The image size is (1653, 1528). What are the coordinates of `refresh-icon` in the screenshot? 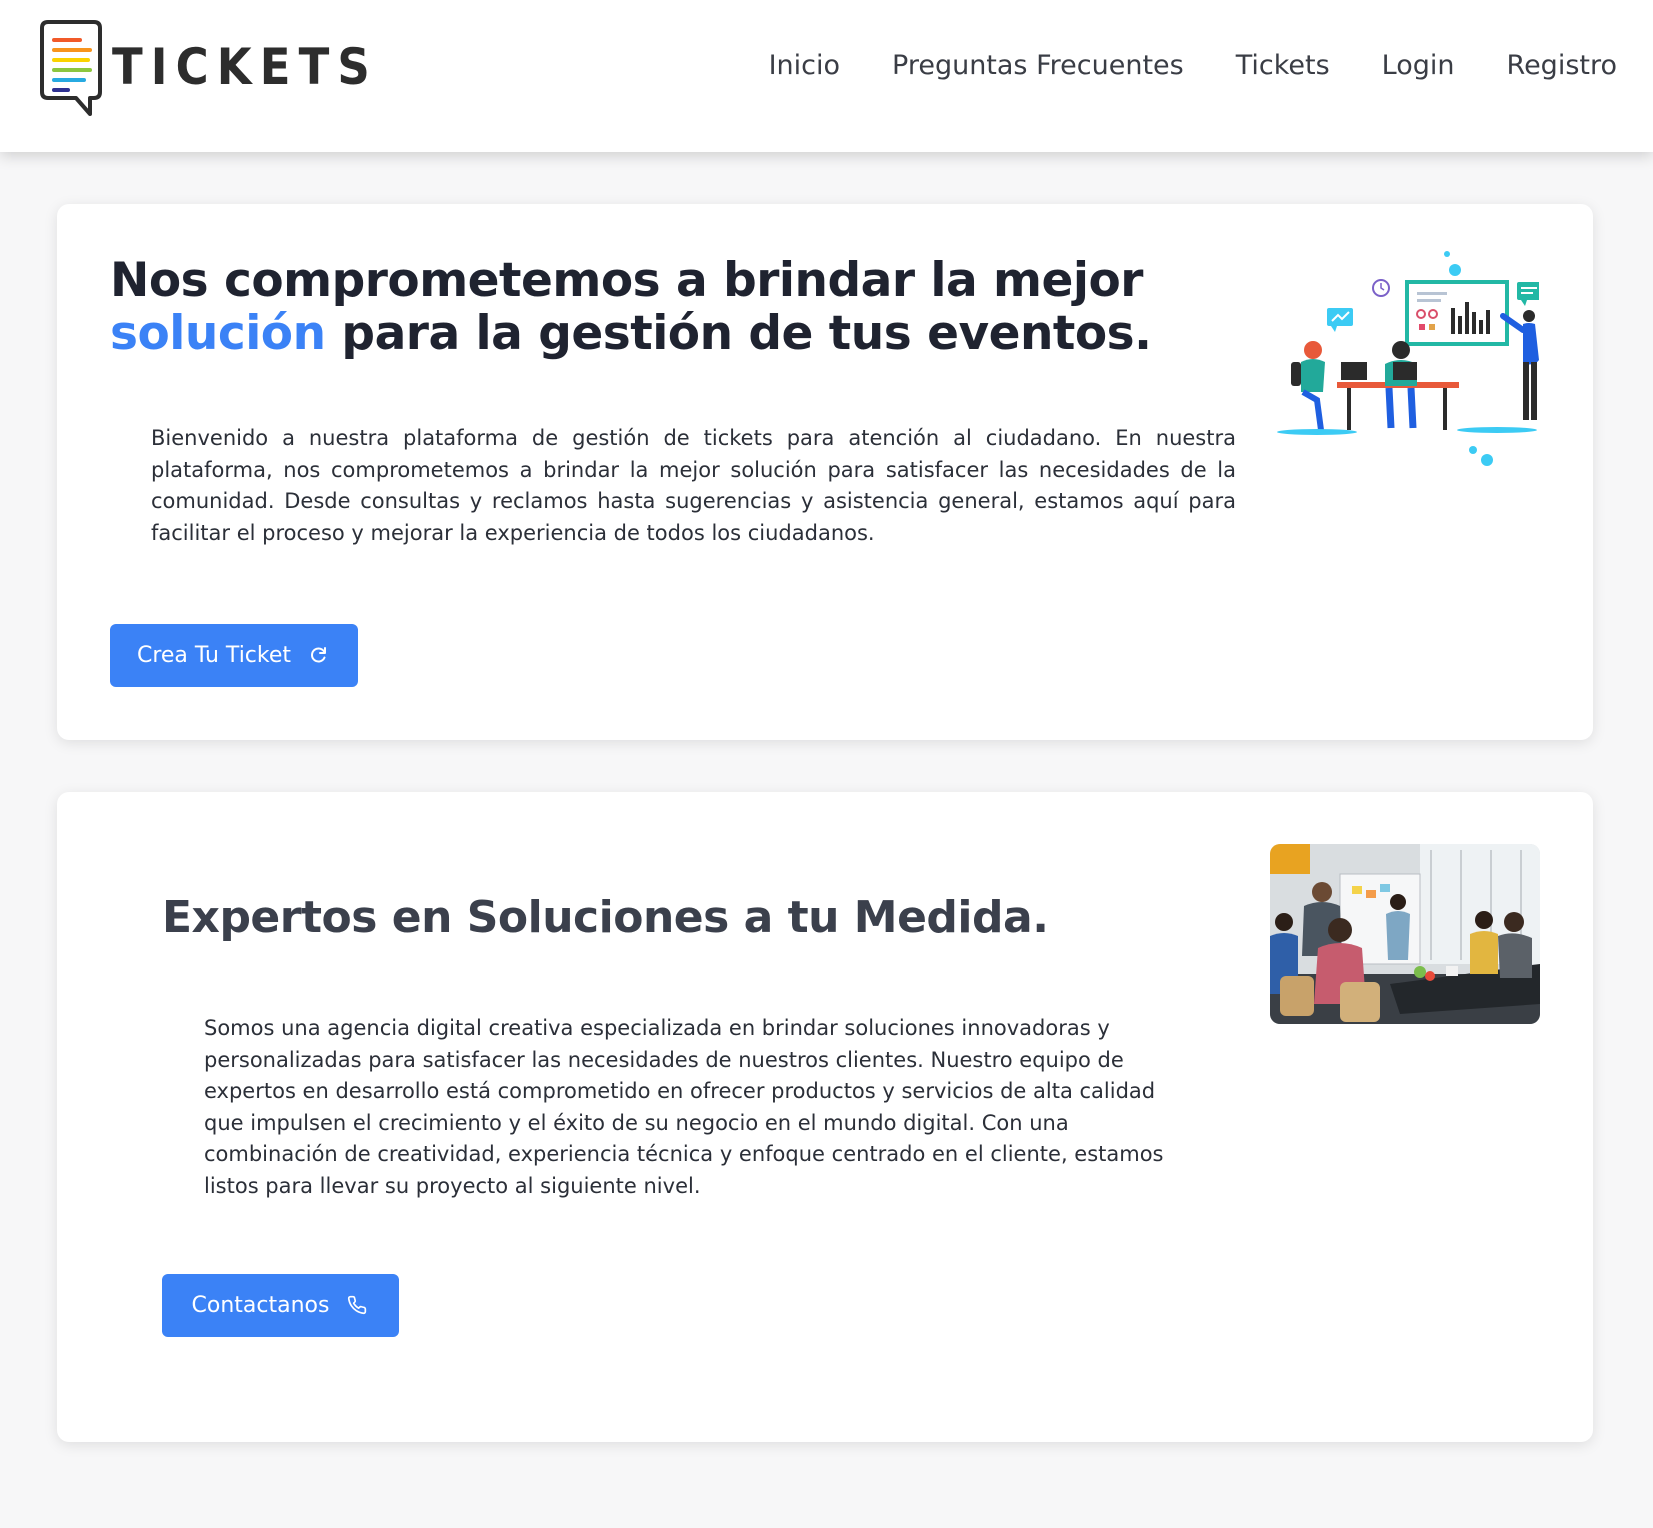 It's located at (320, 656).